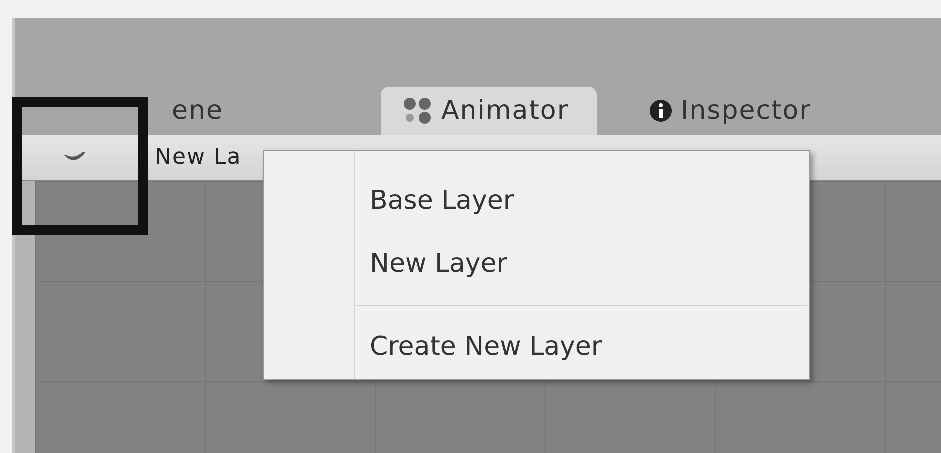 This screenshot has width=941, height=453. Describe the element at coordinates (201, 111) in the screenshot. I see `tab: ene` at that location.